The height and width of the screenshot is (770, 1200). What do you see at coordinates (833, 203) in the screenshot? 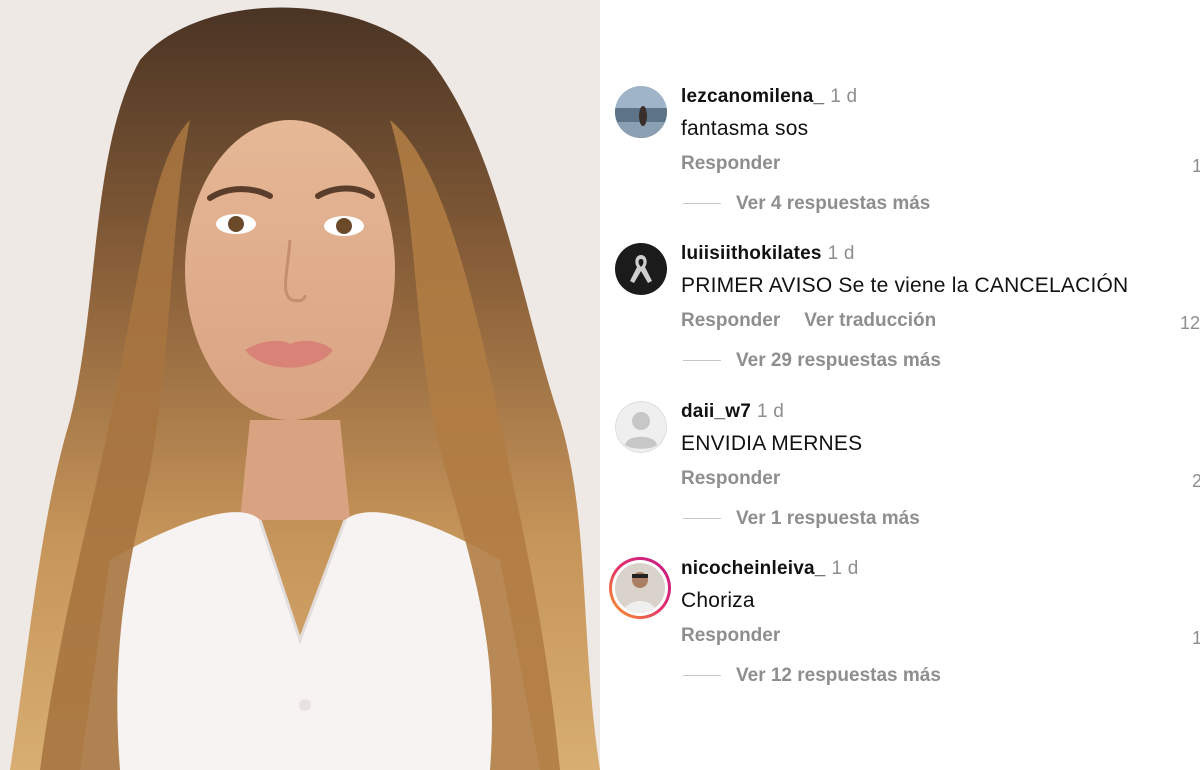
I see `view-replies-label: Ver 4 respuestas más` at bounding box center [833, 203].